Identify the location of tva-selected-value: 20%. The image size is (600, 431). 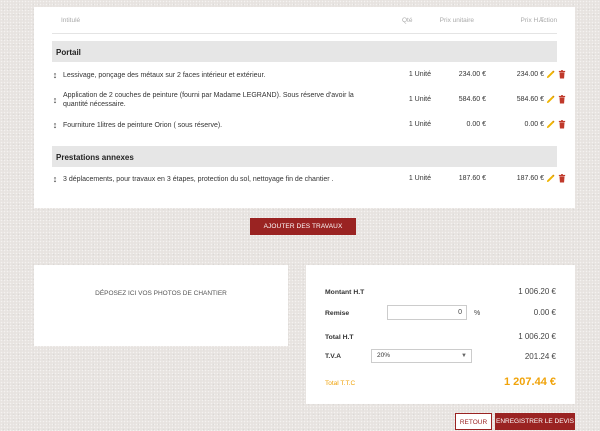
(384, 355).